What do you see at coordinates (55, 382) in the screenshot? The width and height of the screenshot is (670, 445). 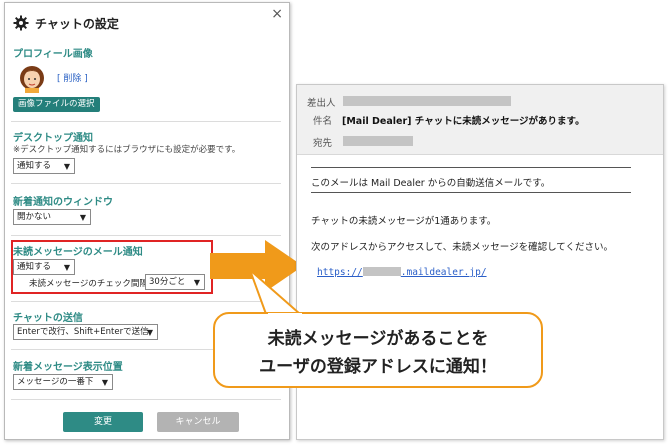 I see `new-message-position-value: メッセージの一番下` at bounding box center [55, 382].